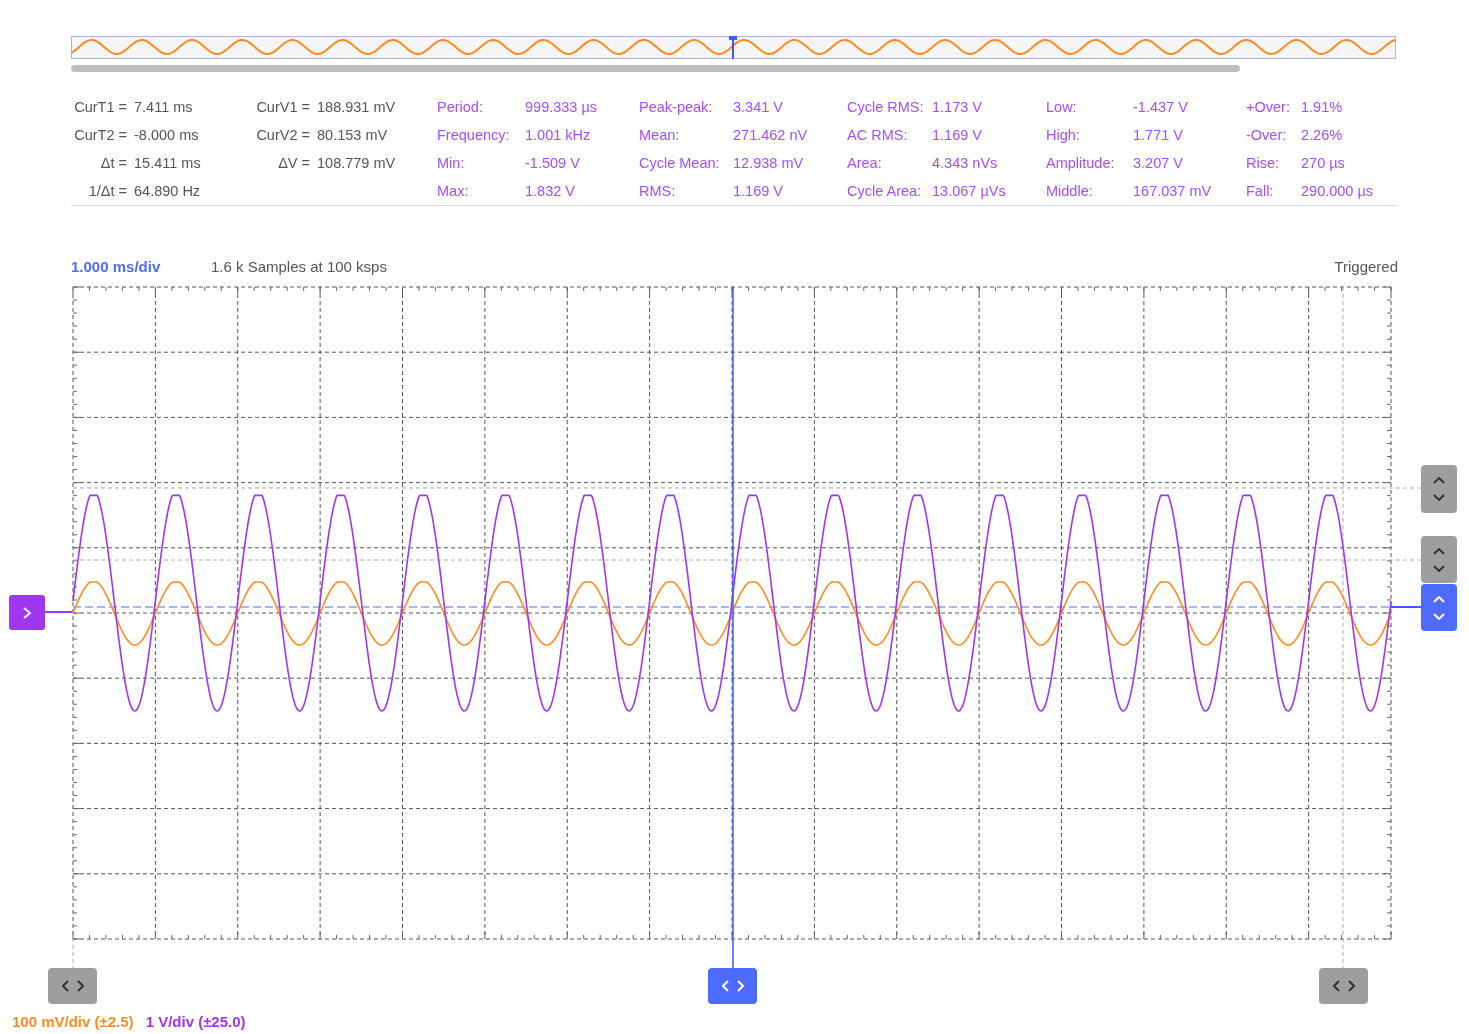  Describe the element at coordinates (113, 163) in the screenshot. I see `readout-label: Δt =` at that location.